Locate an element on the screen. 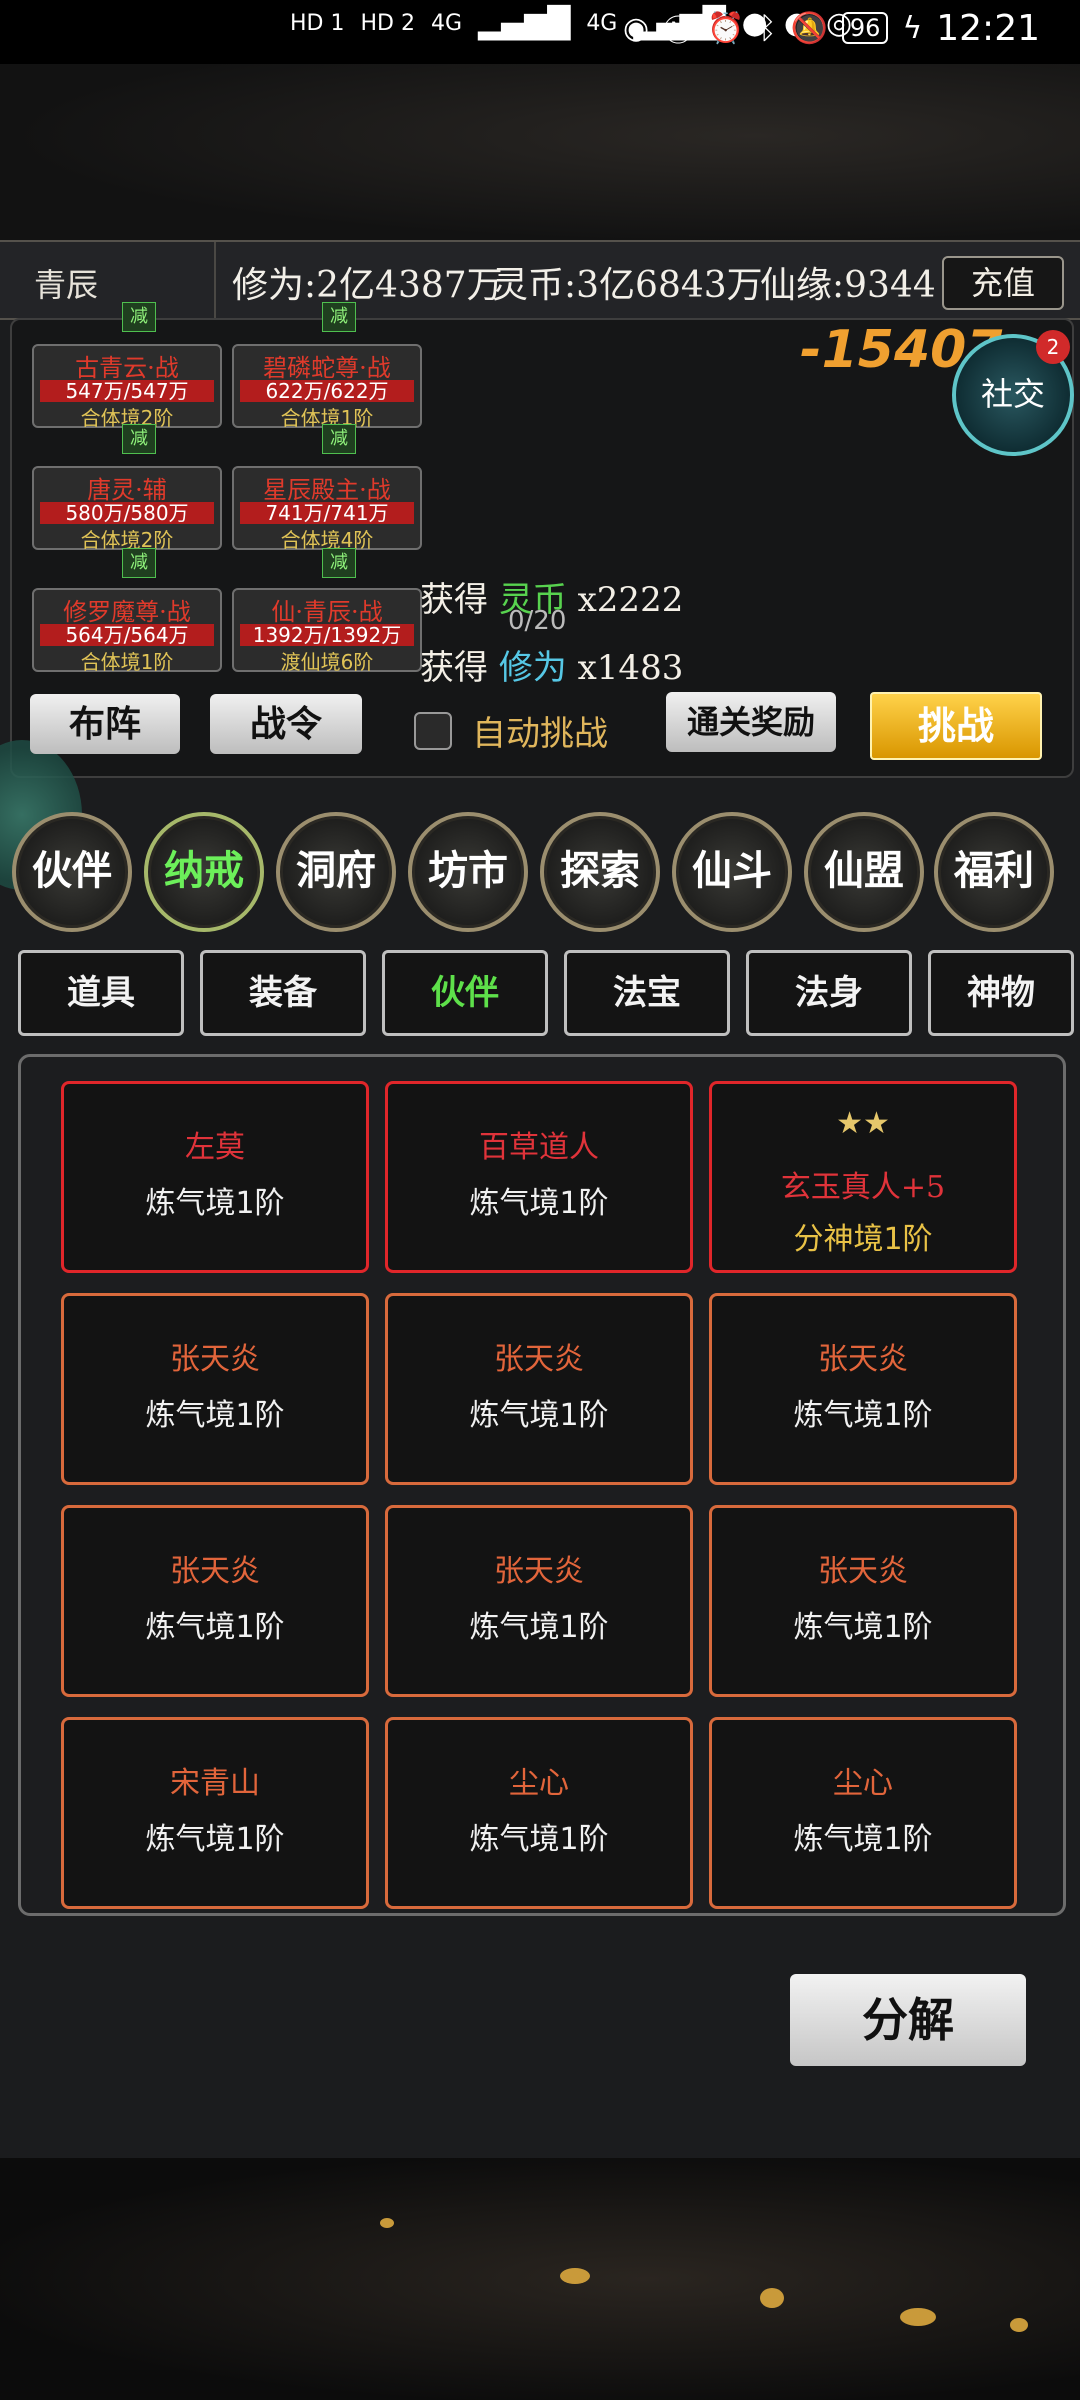  partner-card: 左莫 炼气境1阶 is located at coordinates (215, 1177).